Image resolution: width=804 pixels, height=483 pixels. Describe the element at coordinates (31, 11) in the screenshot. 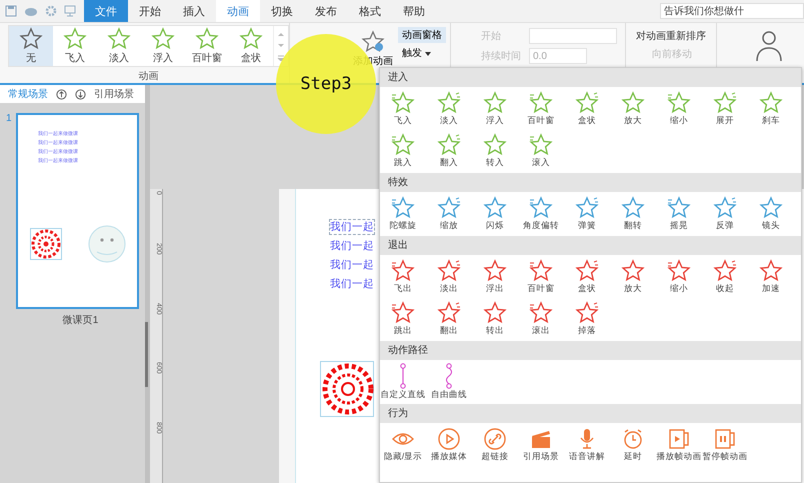

I see `cloud-icon` at that location.